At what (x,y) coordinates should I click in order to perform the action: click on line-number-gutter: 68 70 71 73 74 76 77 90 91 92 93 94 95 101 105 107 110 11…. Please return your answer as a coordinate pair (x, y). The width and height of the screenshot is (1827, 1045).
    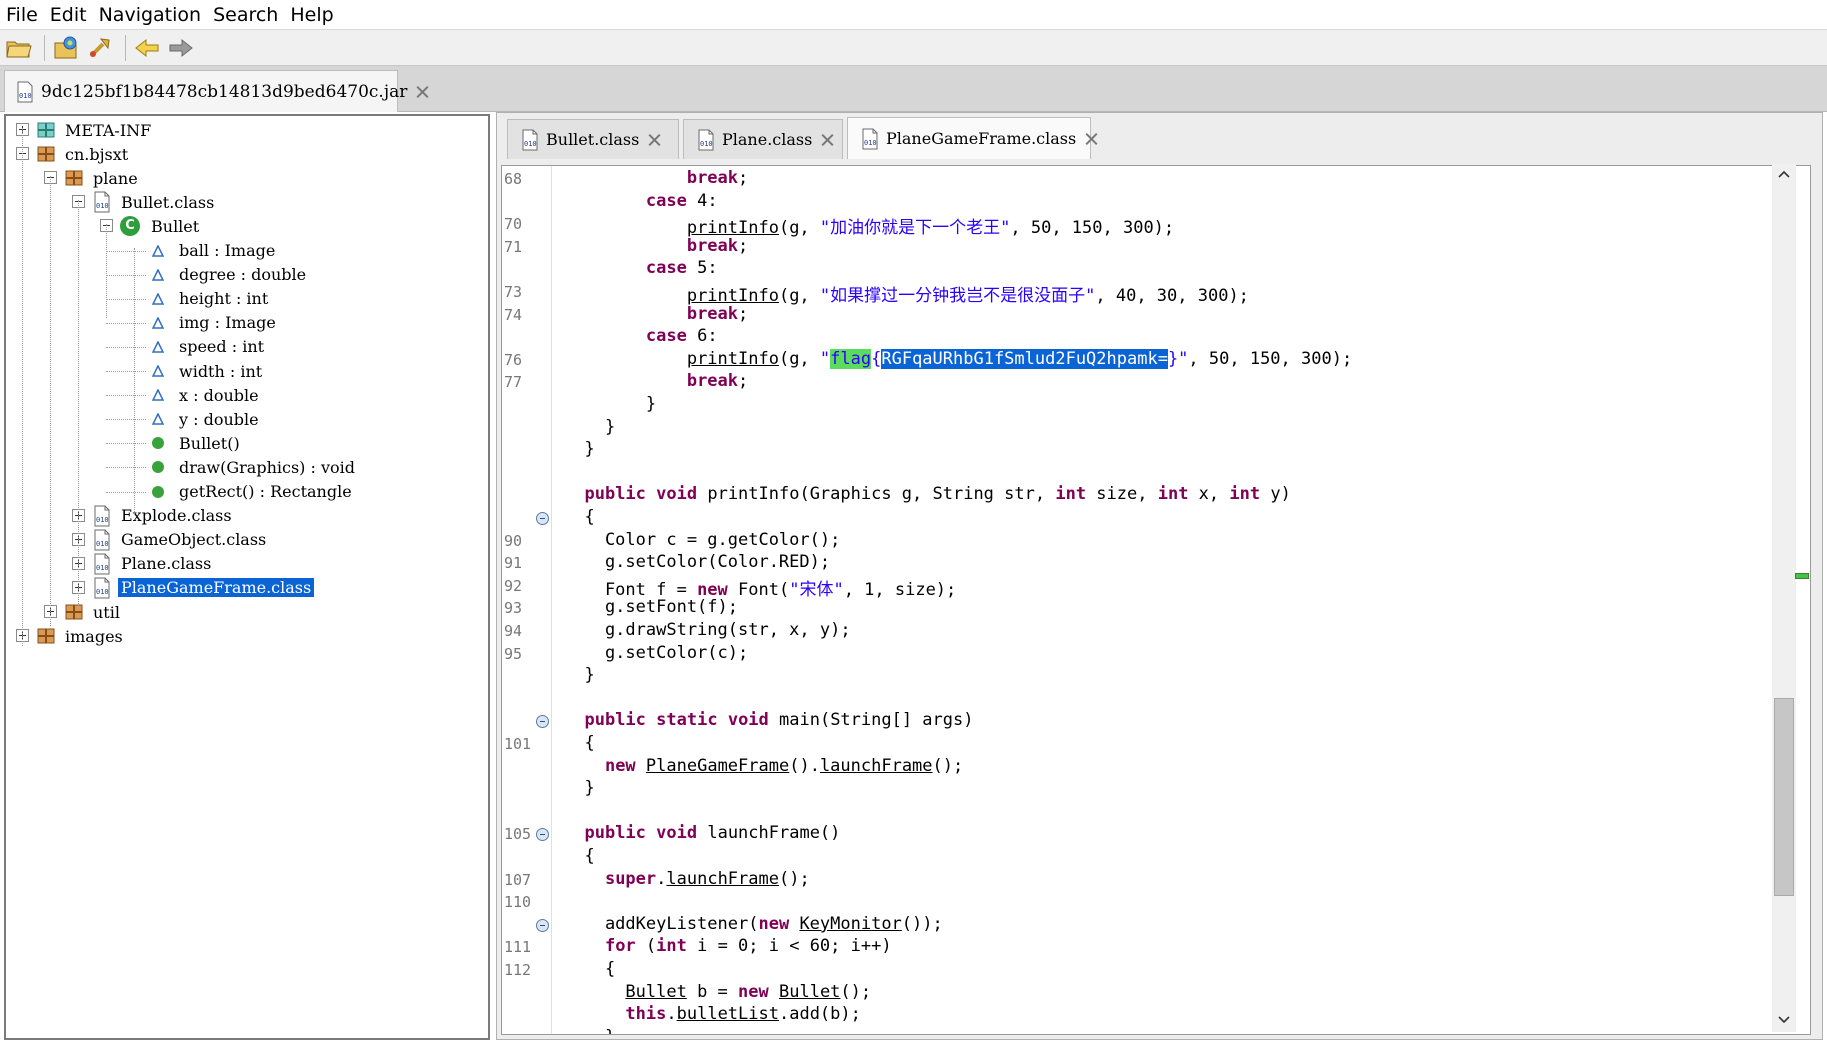
    Looking at the image, I should click on (527, 600).